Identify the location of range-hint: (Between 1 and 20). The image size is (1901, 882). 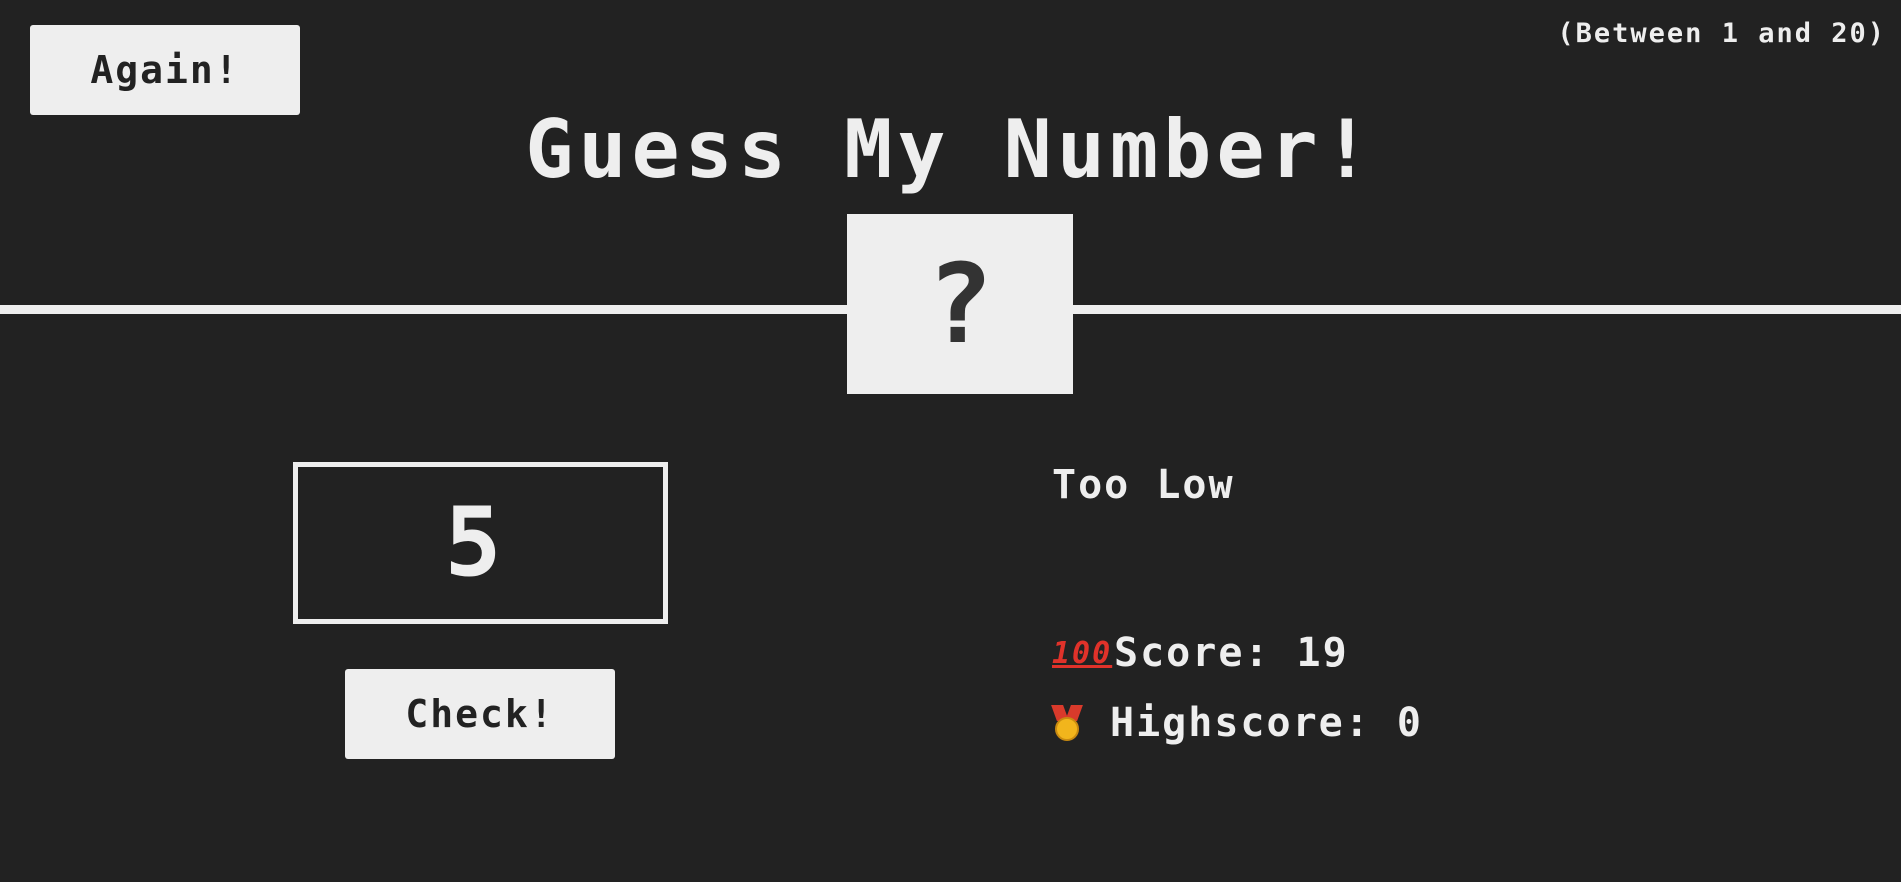
(1721, 33).